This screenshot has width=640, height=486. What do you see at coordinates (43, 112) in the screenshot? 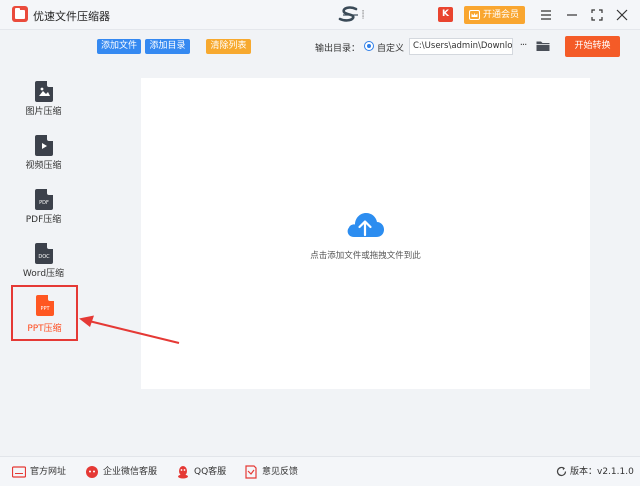
I see `sidebar-item-label: 图片压缩` at bounding box center [43, 112].